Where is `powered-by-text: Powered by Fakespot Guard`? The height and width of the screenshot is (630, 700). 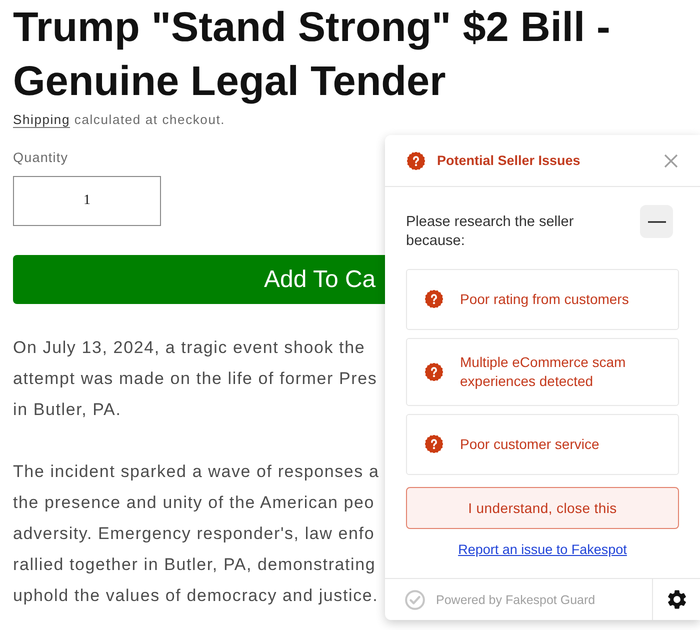
powered-by-text: Powered by Fakespot Guard is located at coordinates (516, 599).